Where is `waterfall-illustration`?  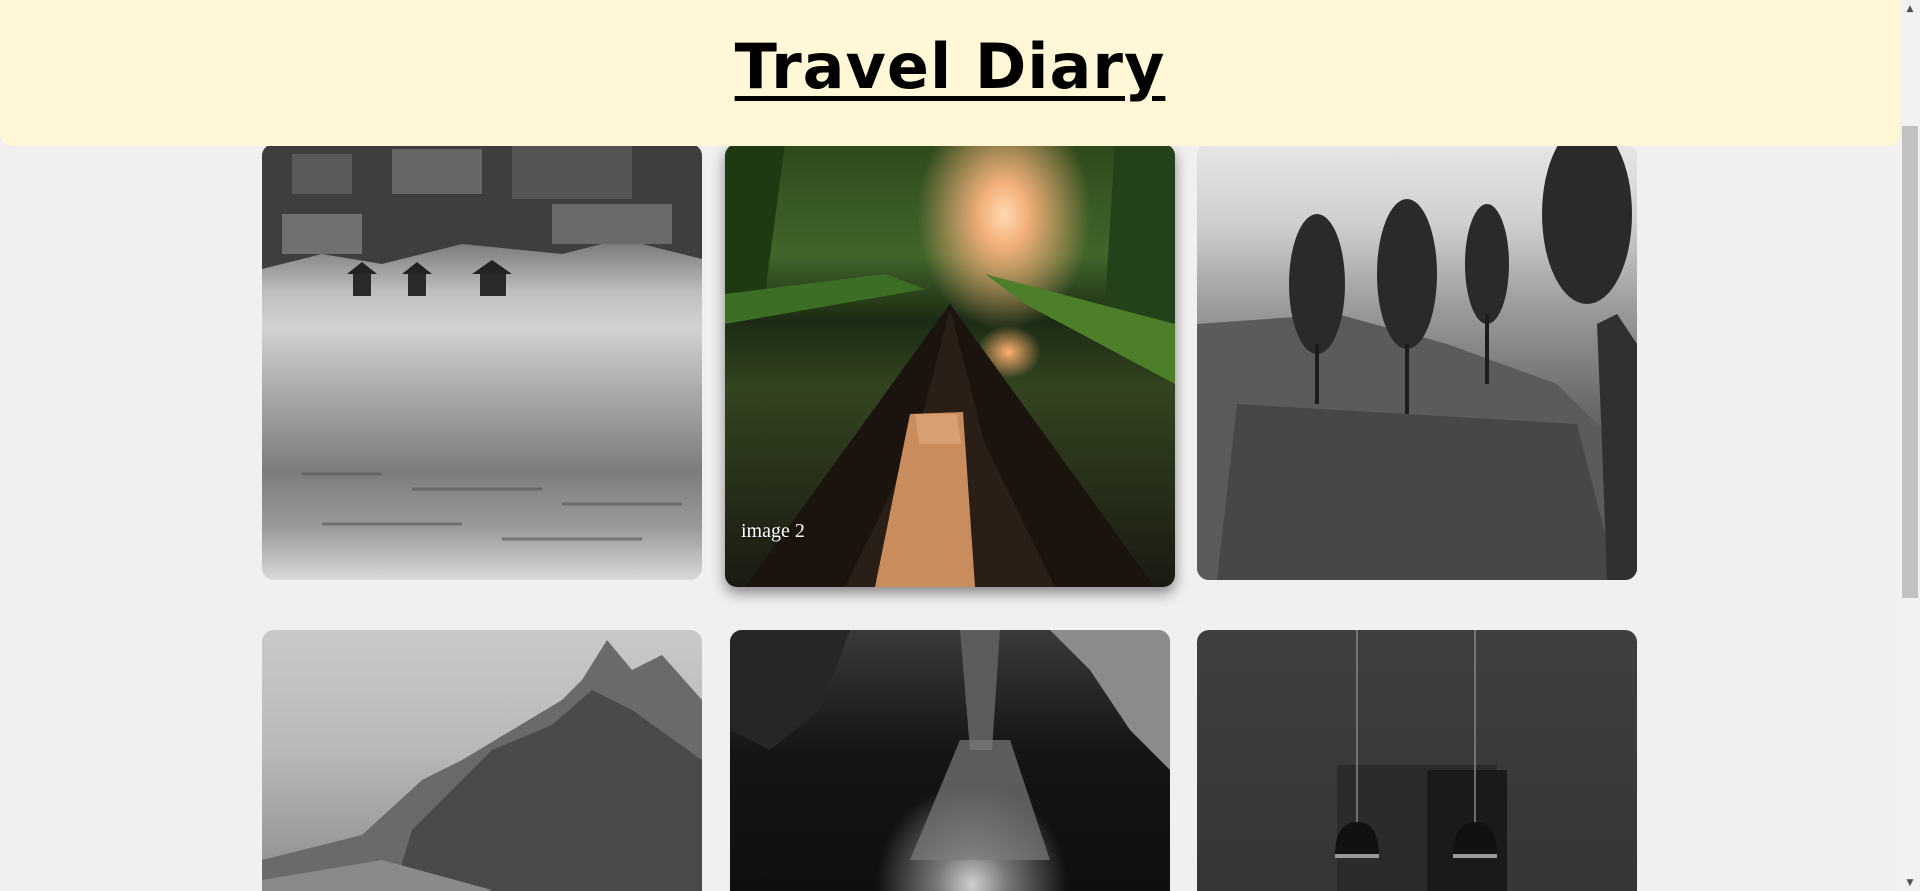 waterfall-illustration is located at coordinates (950, 745).